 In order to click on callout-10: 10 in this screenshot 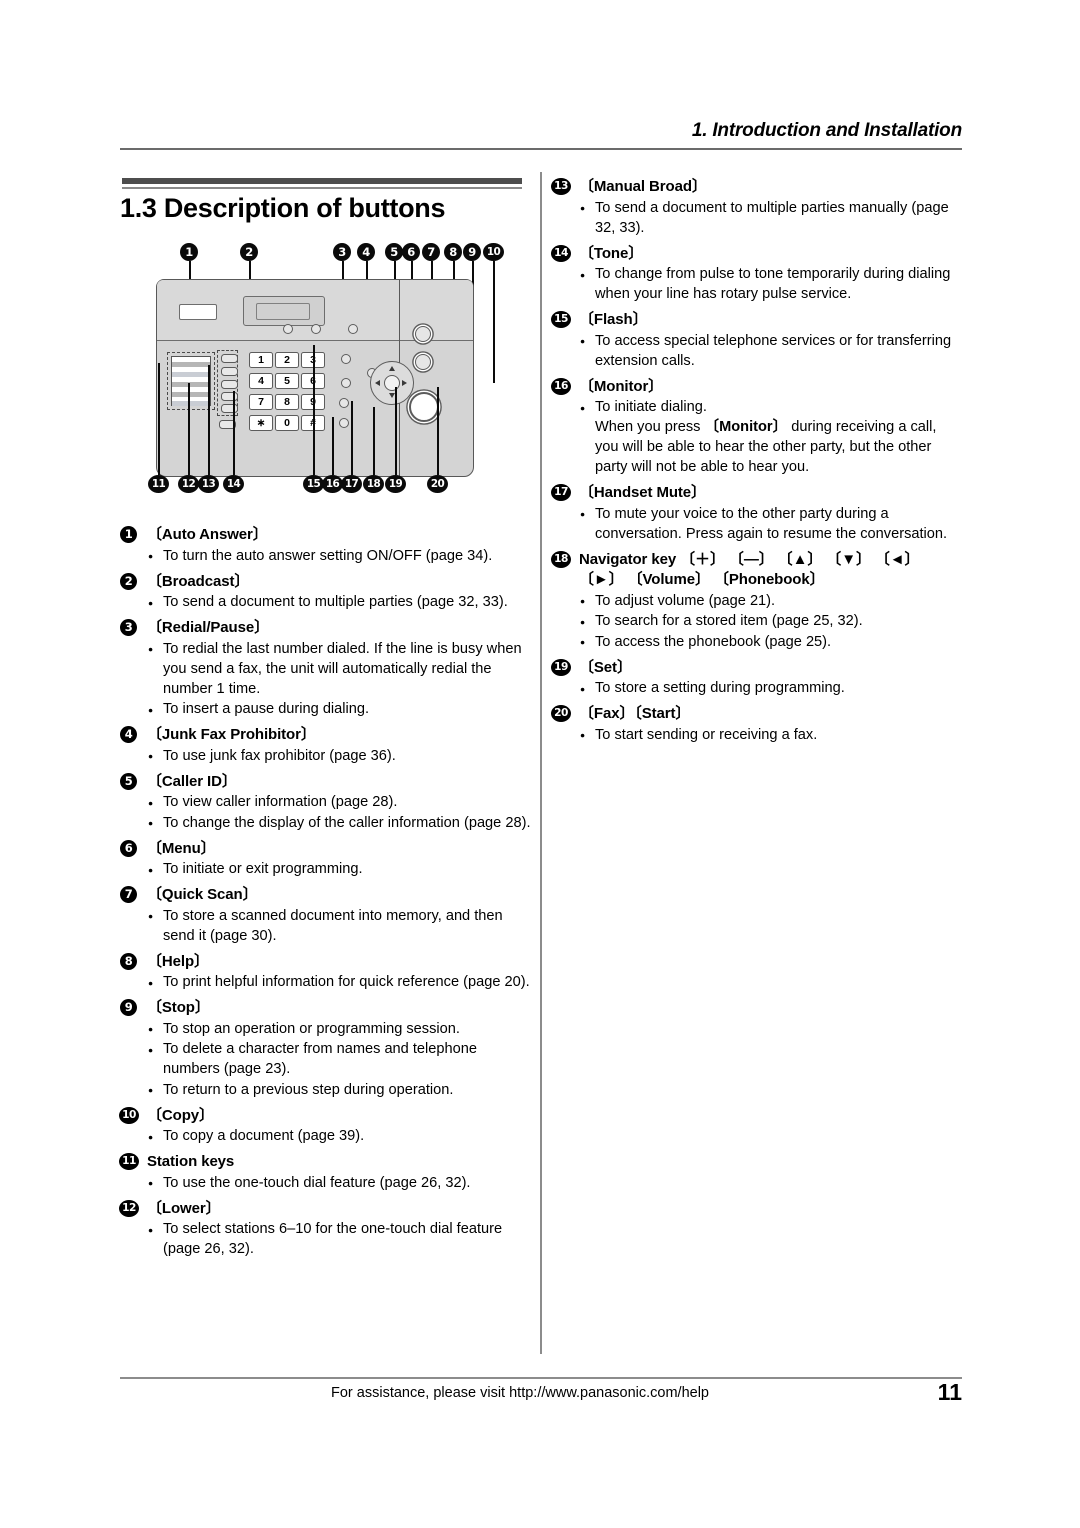, I will do `click(493, 252)`.